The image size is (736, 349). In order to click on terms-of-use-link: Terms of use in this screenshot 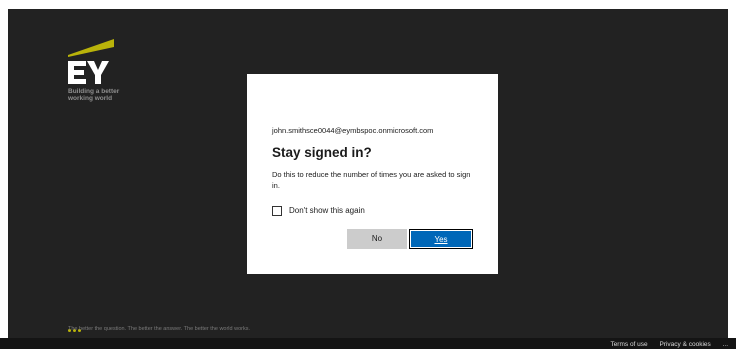, I will do `click(628, 344)`.